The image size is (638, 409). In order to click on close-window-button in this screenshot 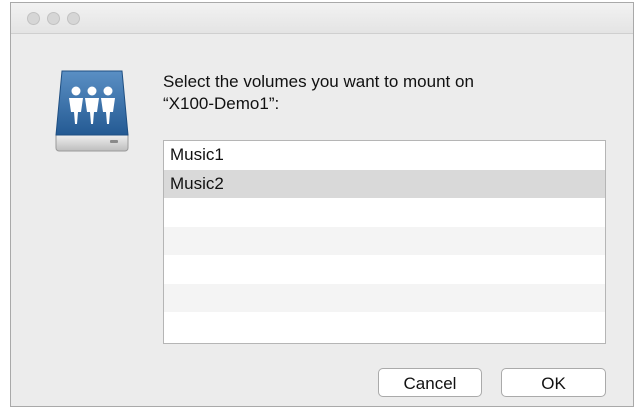, I will do `click(33, 18)`.